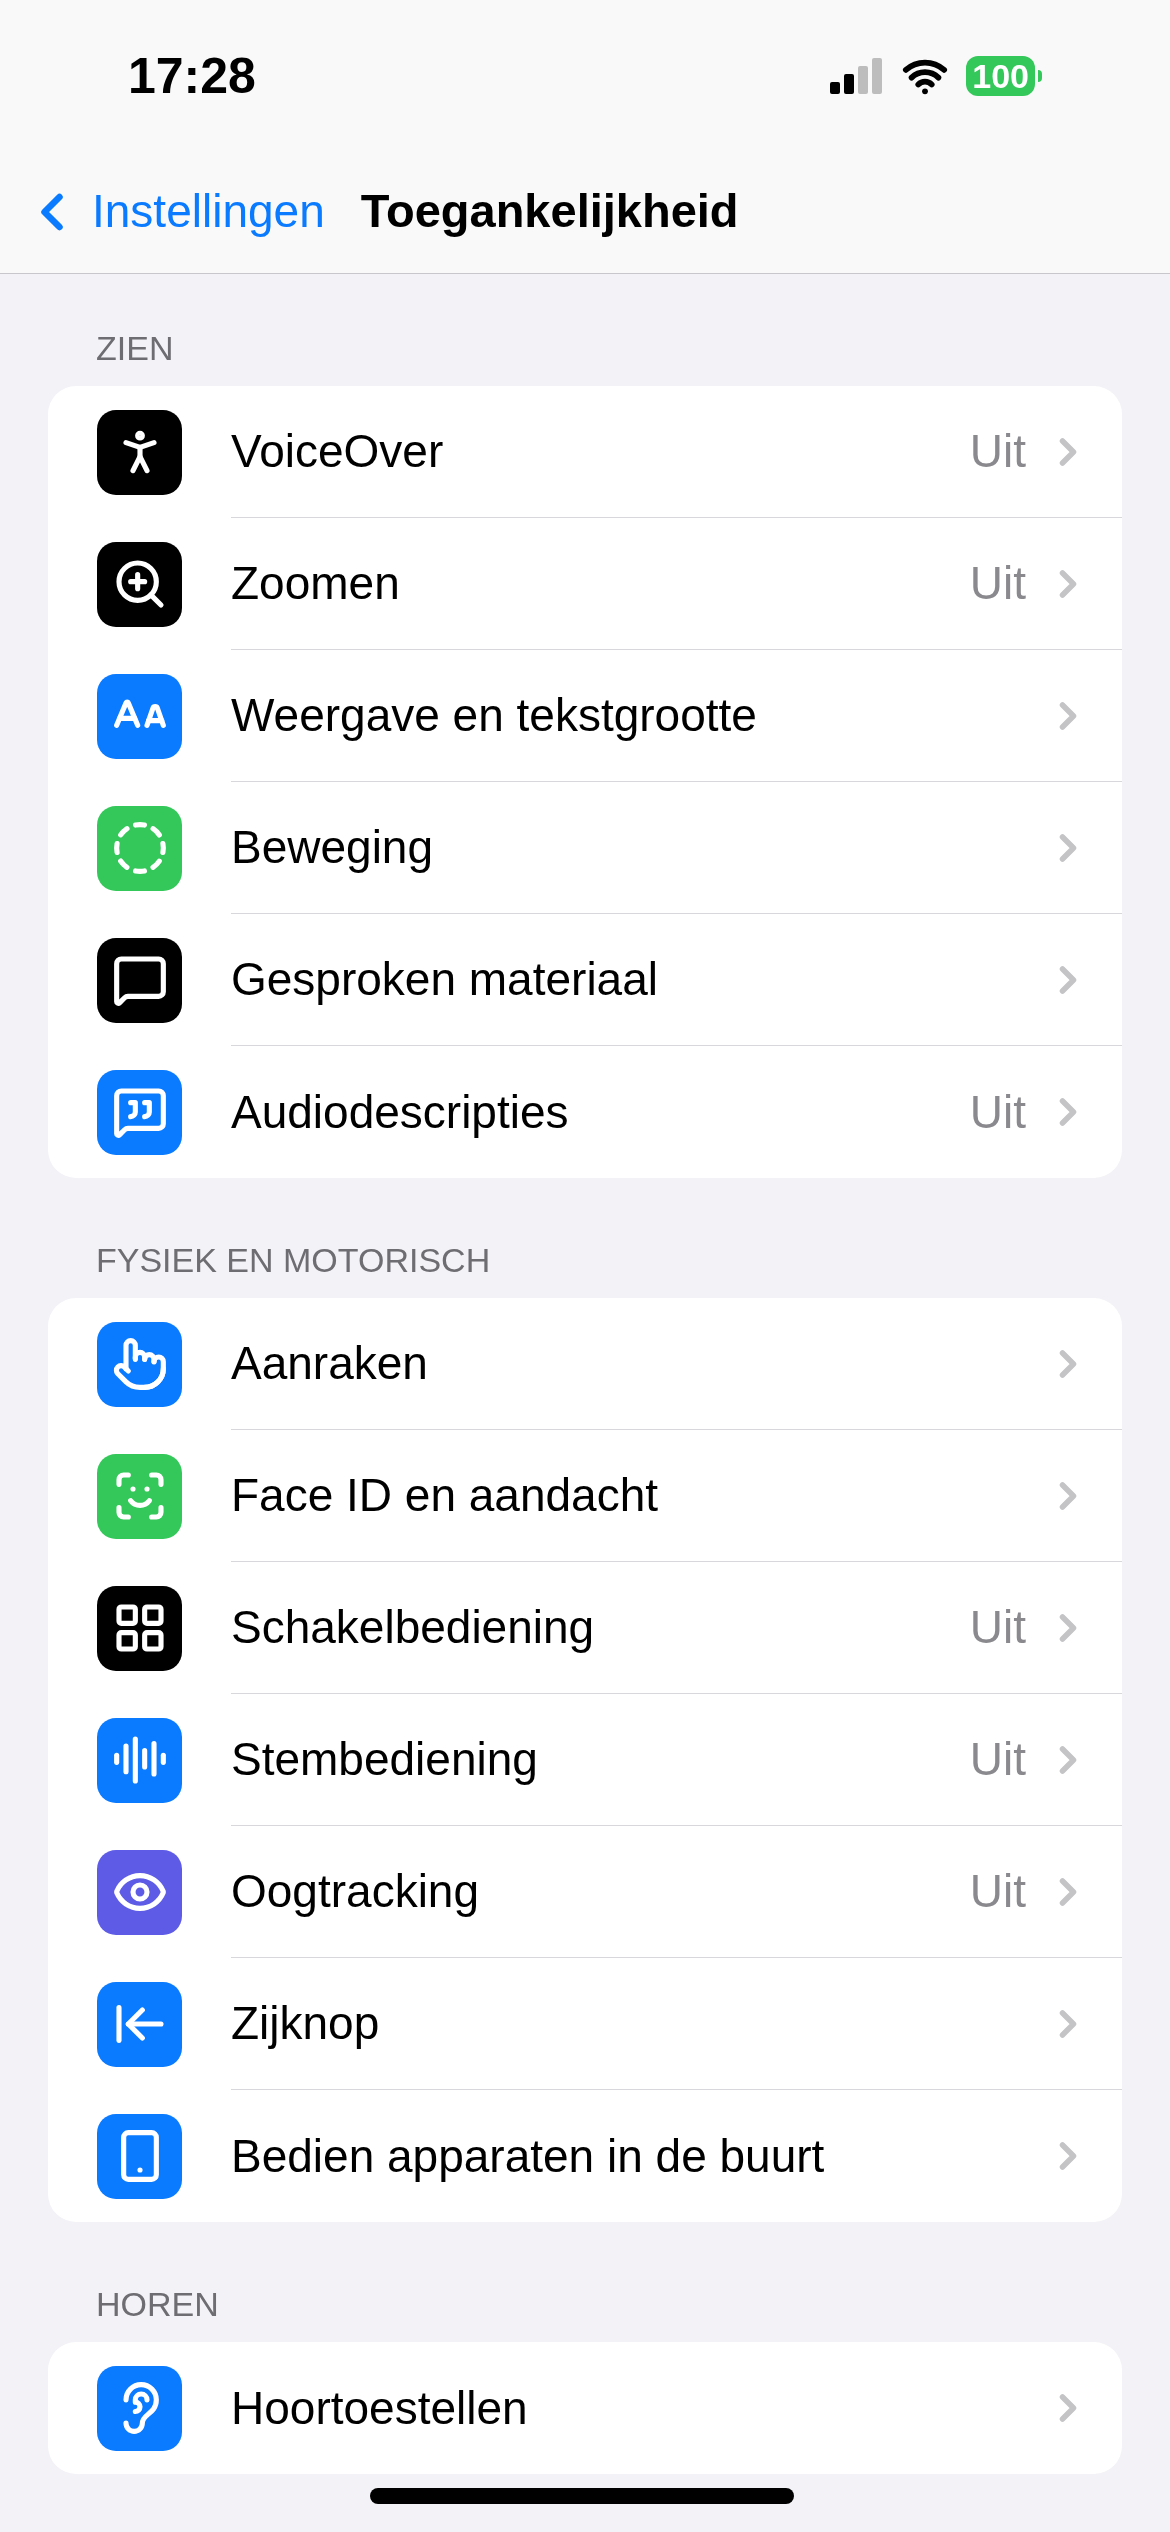  I want to click on settings-row: Audiodescripties Uit, so click(585, 1112).